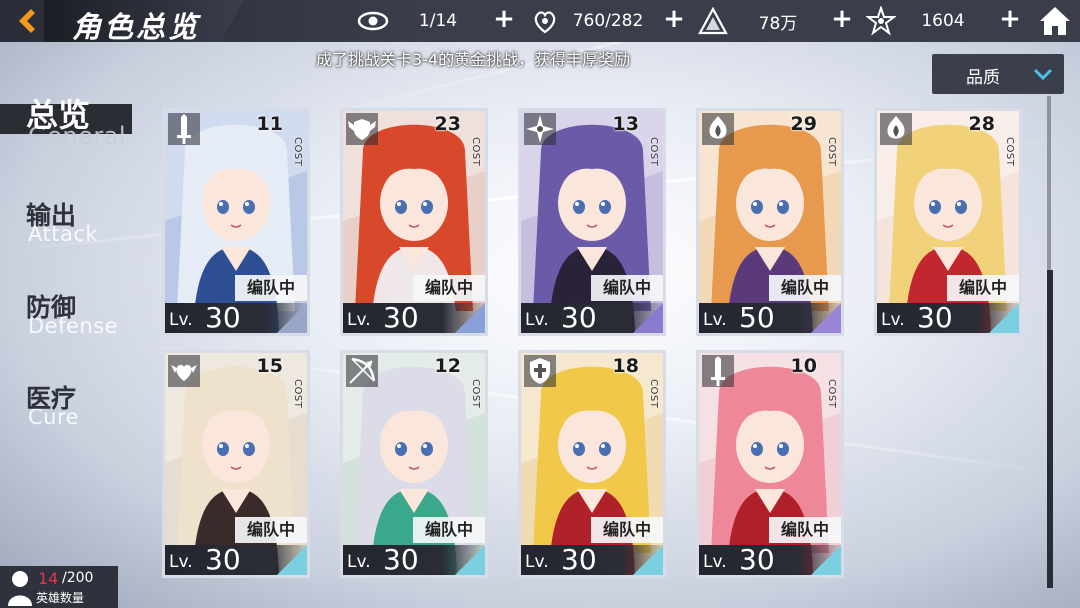 The image size is (1080, 608). I want to click on category-tab-general: General 总览, so click(75, 122).